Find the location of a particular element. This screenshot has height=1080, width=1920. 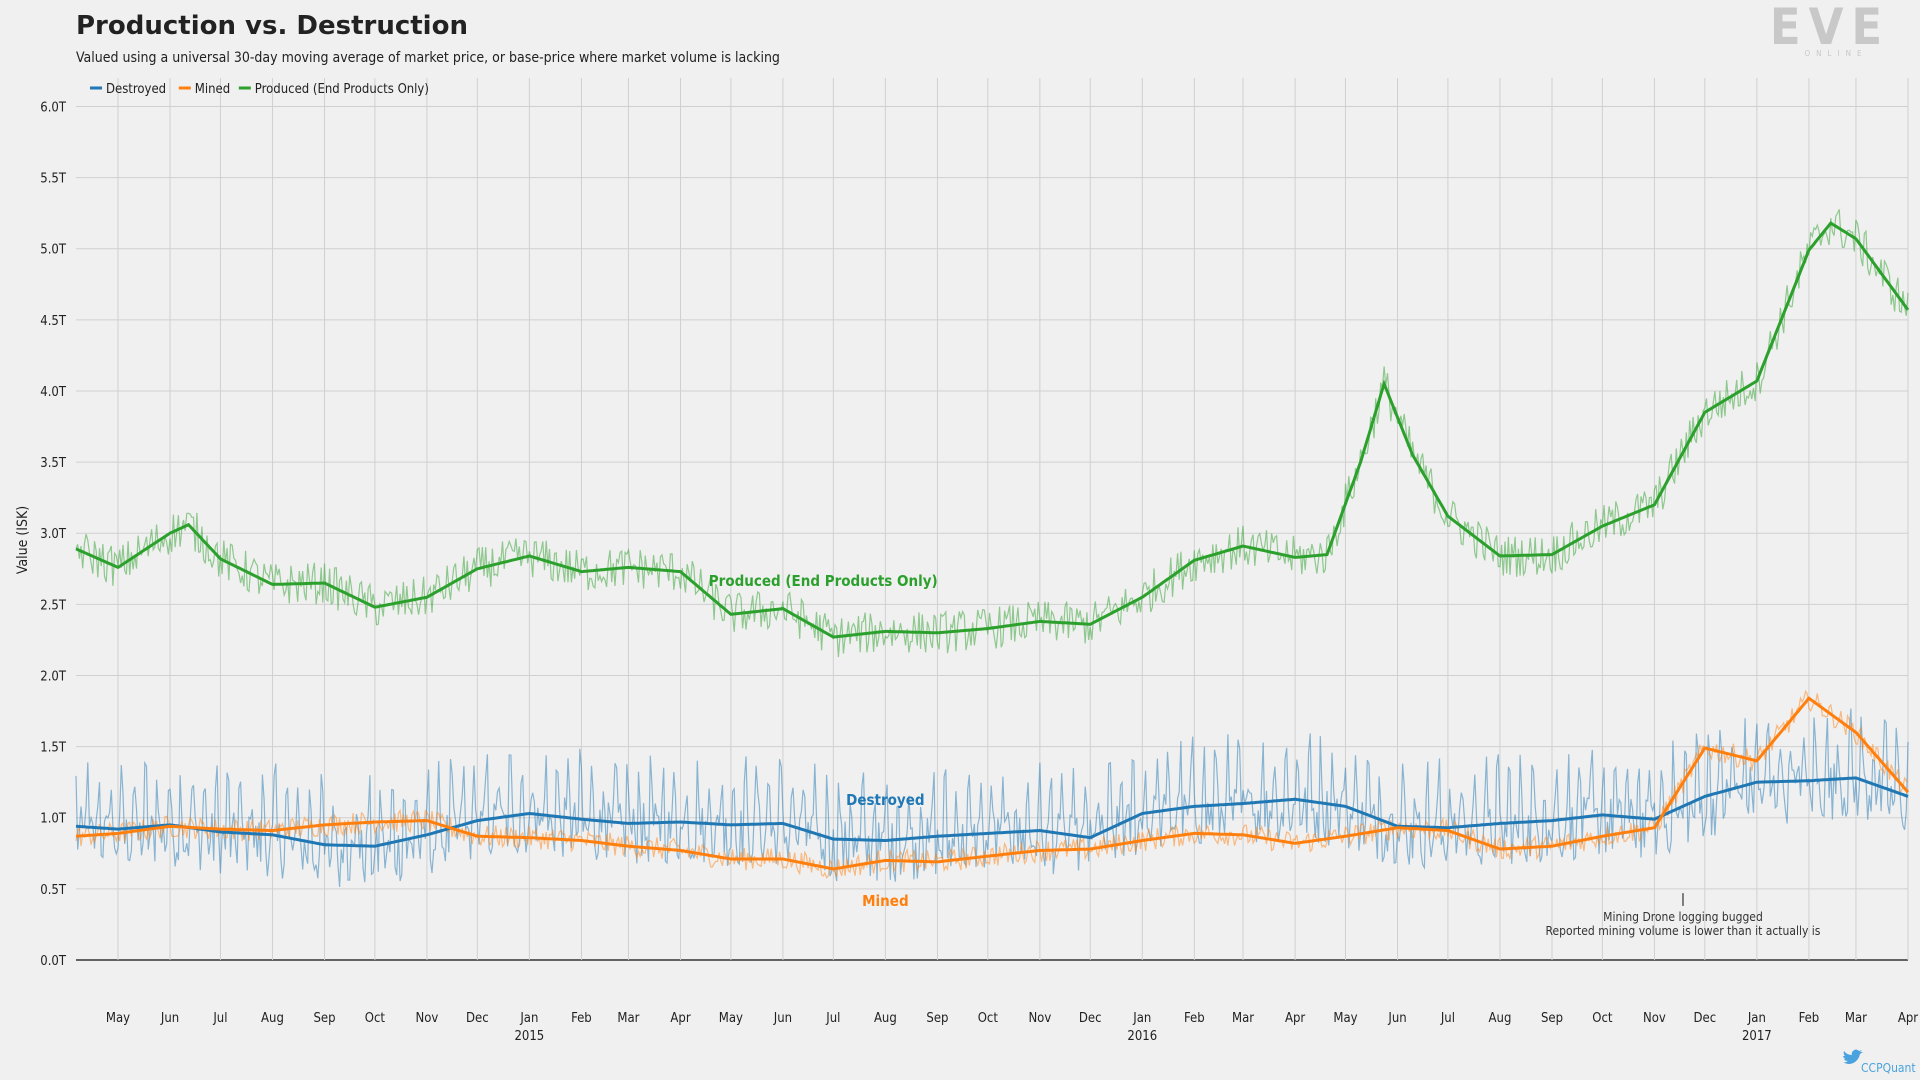

x-year-label: 2016 is located at coordinates (1142, 1036).